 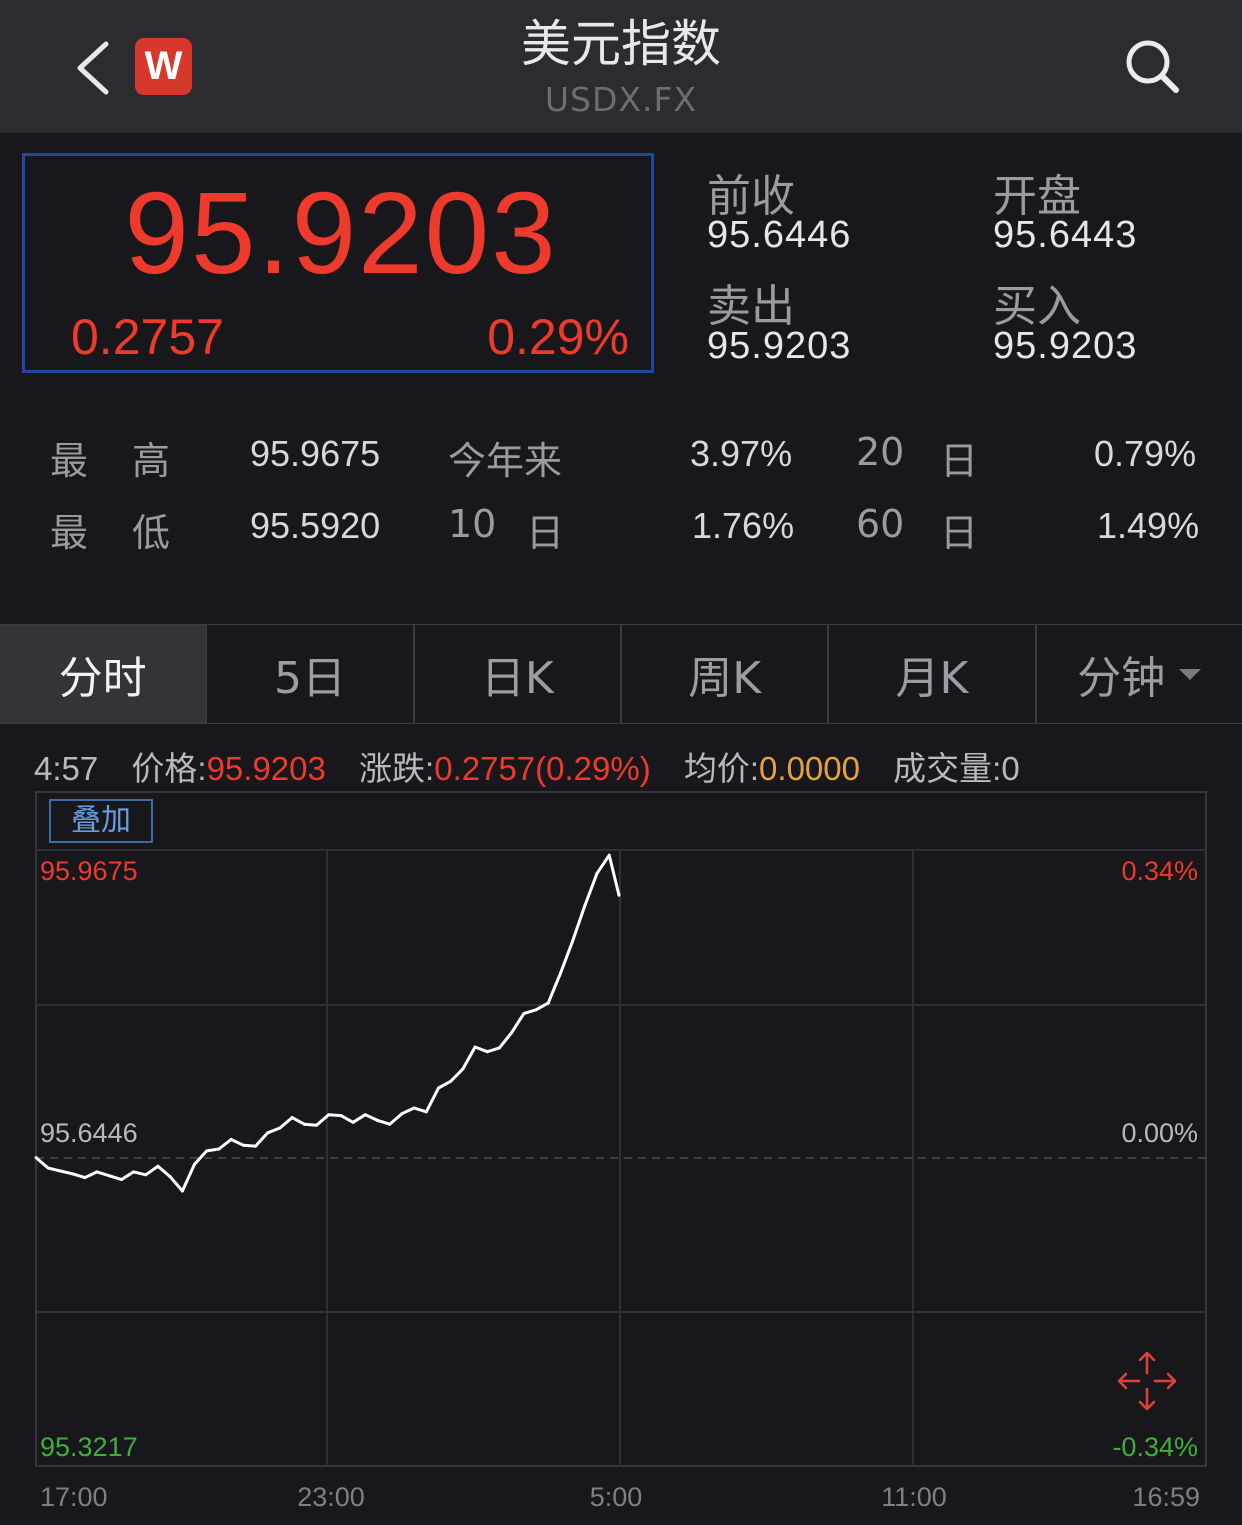 What do you see at coordinates (932, 678) in the screenshot?
I see `tab-label: 月K` at bounding box center [932, 678].